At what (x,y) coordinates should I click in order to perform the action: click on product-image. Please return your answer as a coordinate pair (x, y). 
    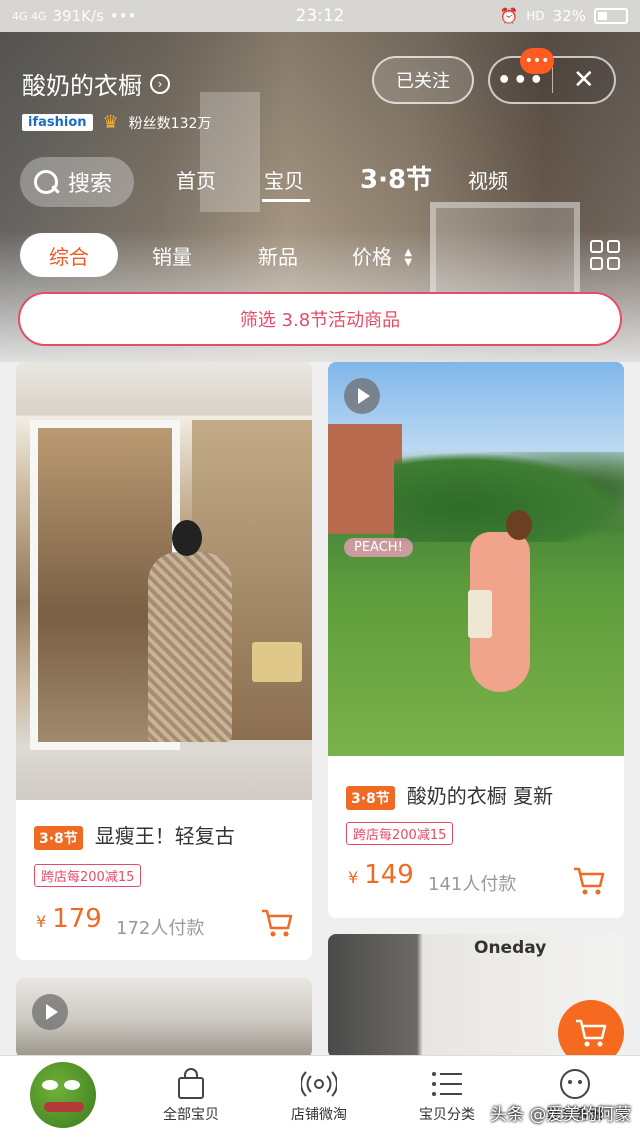
    Looking at the image, I should click on (164, 1018).